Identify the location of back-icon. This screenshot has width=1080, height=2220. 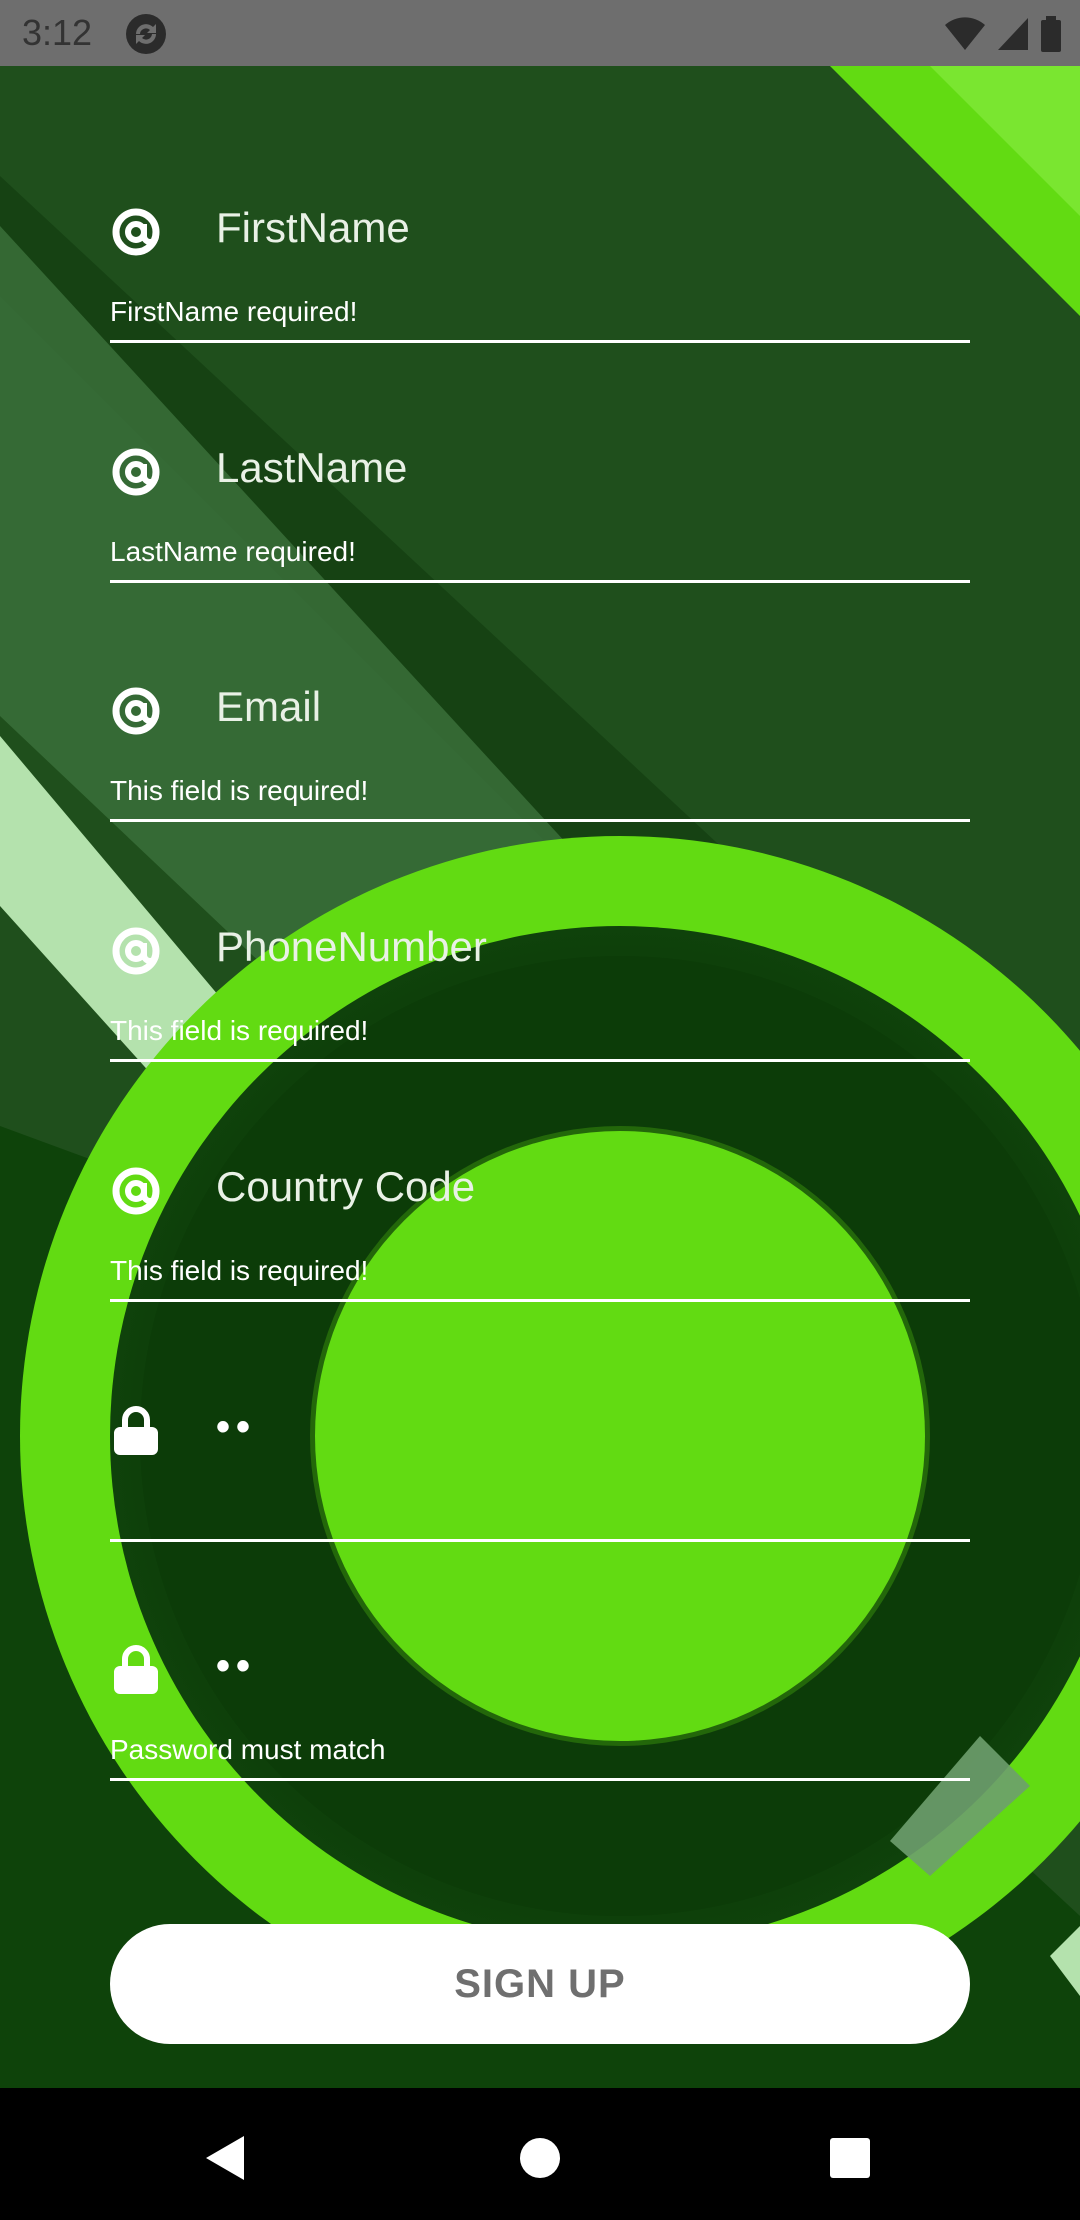
(226, 2158).